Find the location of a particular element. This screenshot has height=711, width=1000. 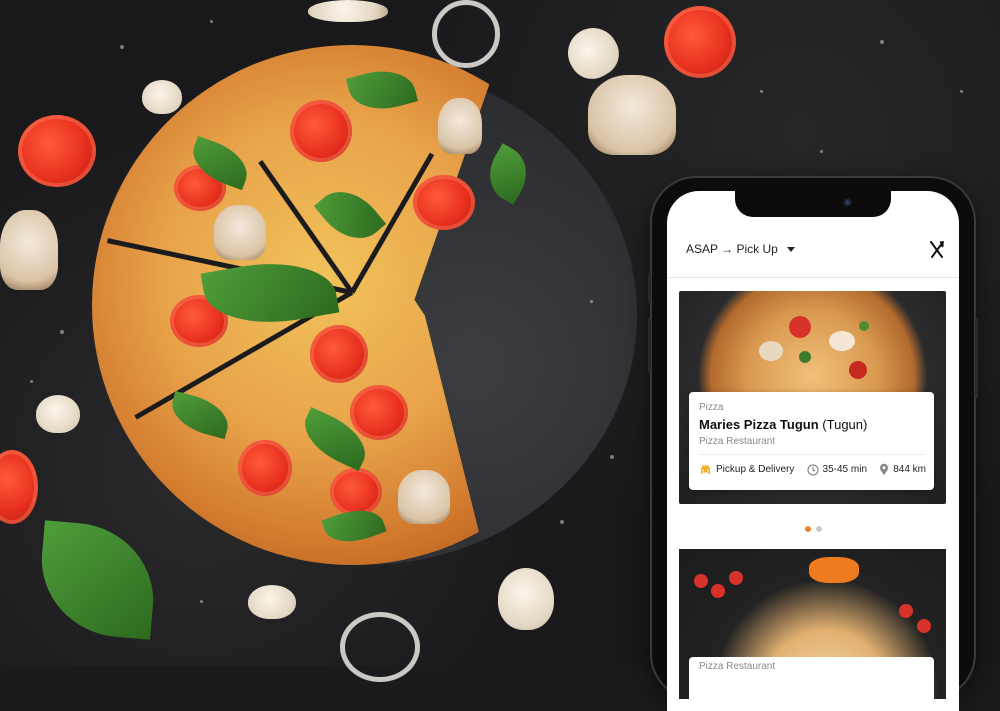

carousel-dots is located at coordinates (813, 529).